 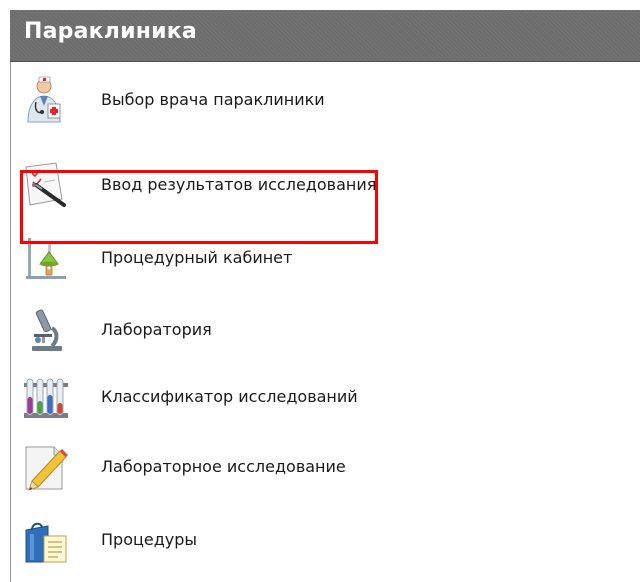 I want to click on menu-item-enter-results: Ввод результатов исследования, so click(x=325, y=185).